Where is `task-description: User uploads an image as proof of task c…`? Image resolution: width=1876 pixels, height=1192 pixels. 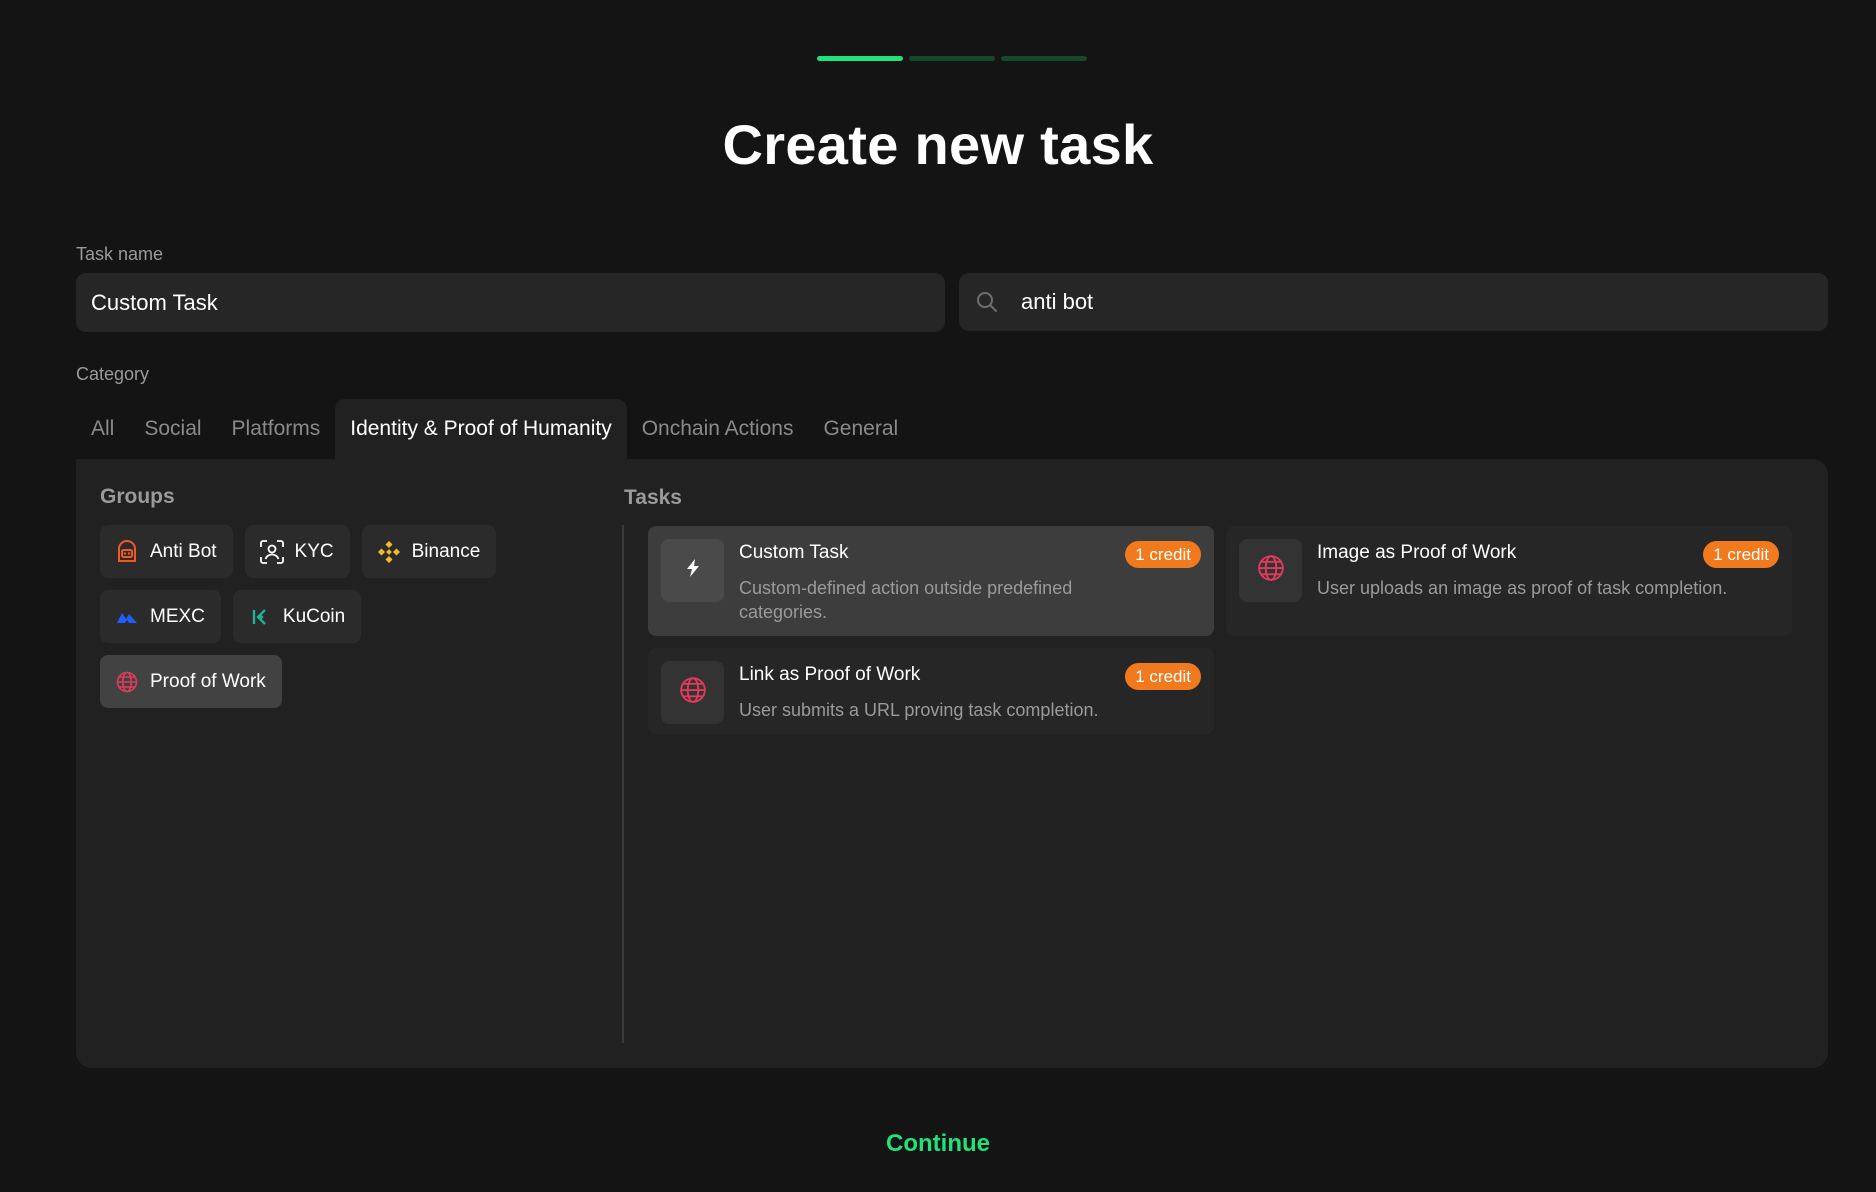
task-description: User uploads an image as proof of task c… is located at coordinates (1522, 588).